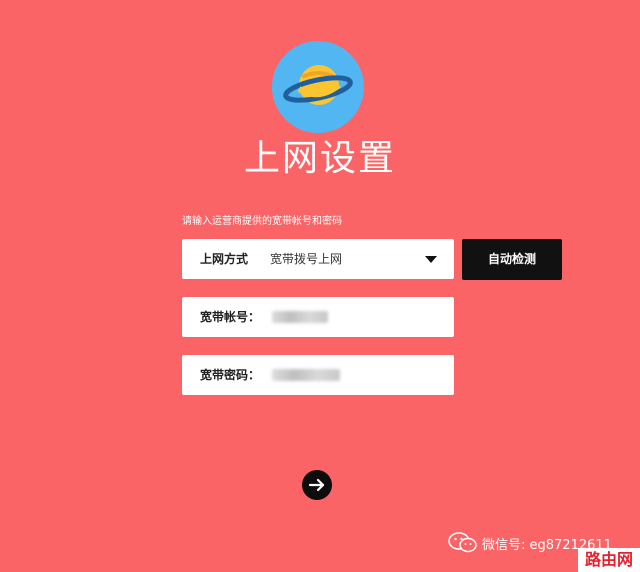 The height and width of the screenshot is (572, 640). I want to click on page-title: 上网设置, so click(319, 158).